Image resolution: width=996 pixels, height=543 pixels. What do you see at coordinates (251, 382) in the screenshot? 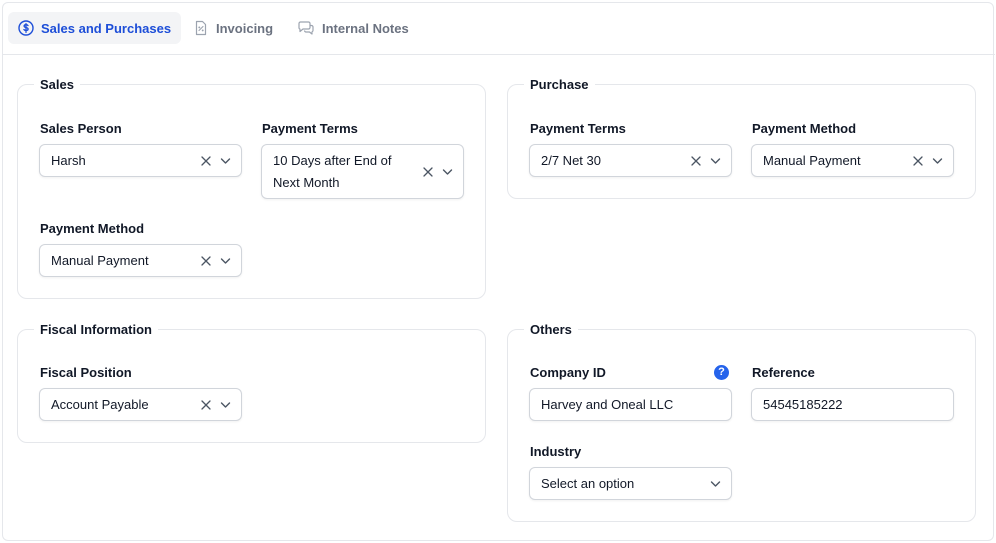
I see `fiscal-information-section: Fiscal Information` at bounding box center [251, 382].